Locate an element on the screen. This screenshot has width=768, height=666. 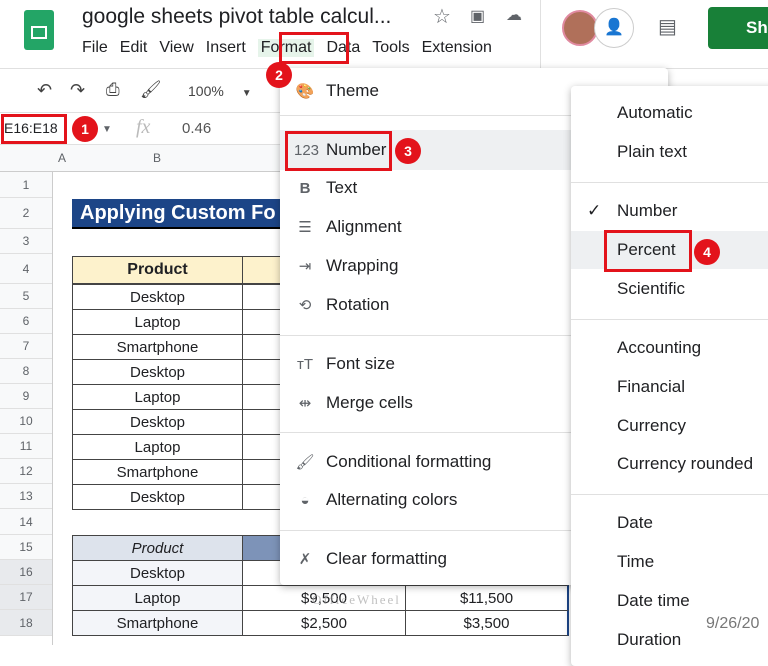
step-badge-3: 3 is located at coordinates (408, 151).